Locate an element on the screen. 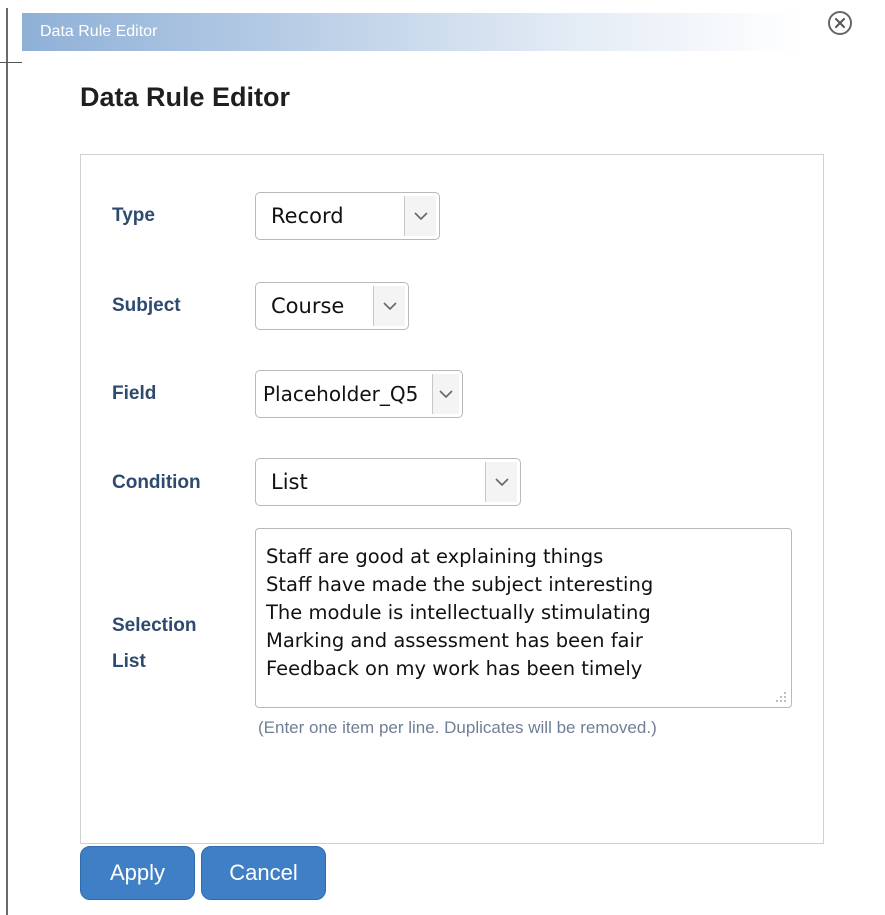 The image size is (885, 915). close-icon is located at coordinates (840, 23).